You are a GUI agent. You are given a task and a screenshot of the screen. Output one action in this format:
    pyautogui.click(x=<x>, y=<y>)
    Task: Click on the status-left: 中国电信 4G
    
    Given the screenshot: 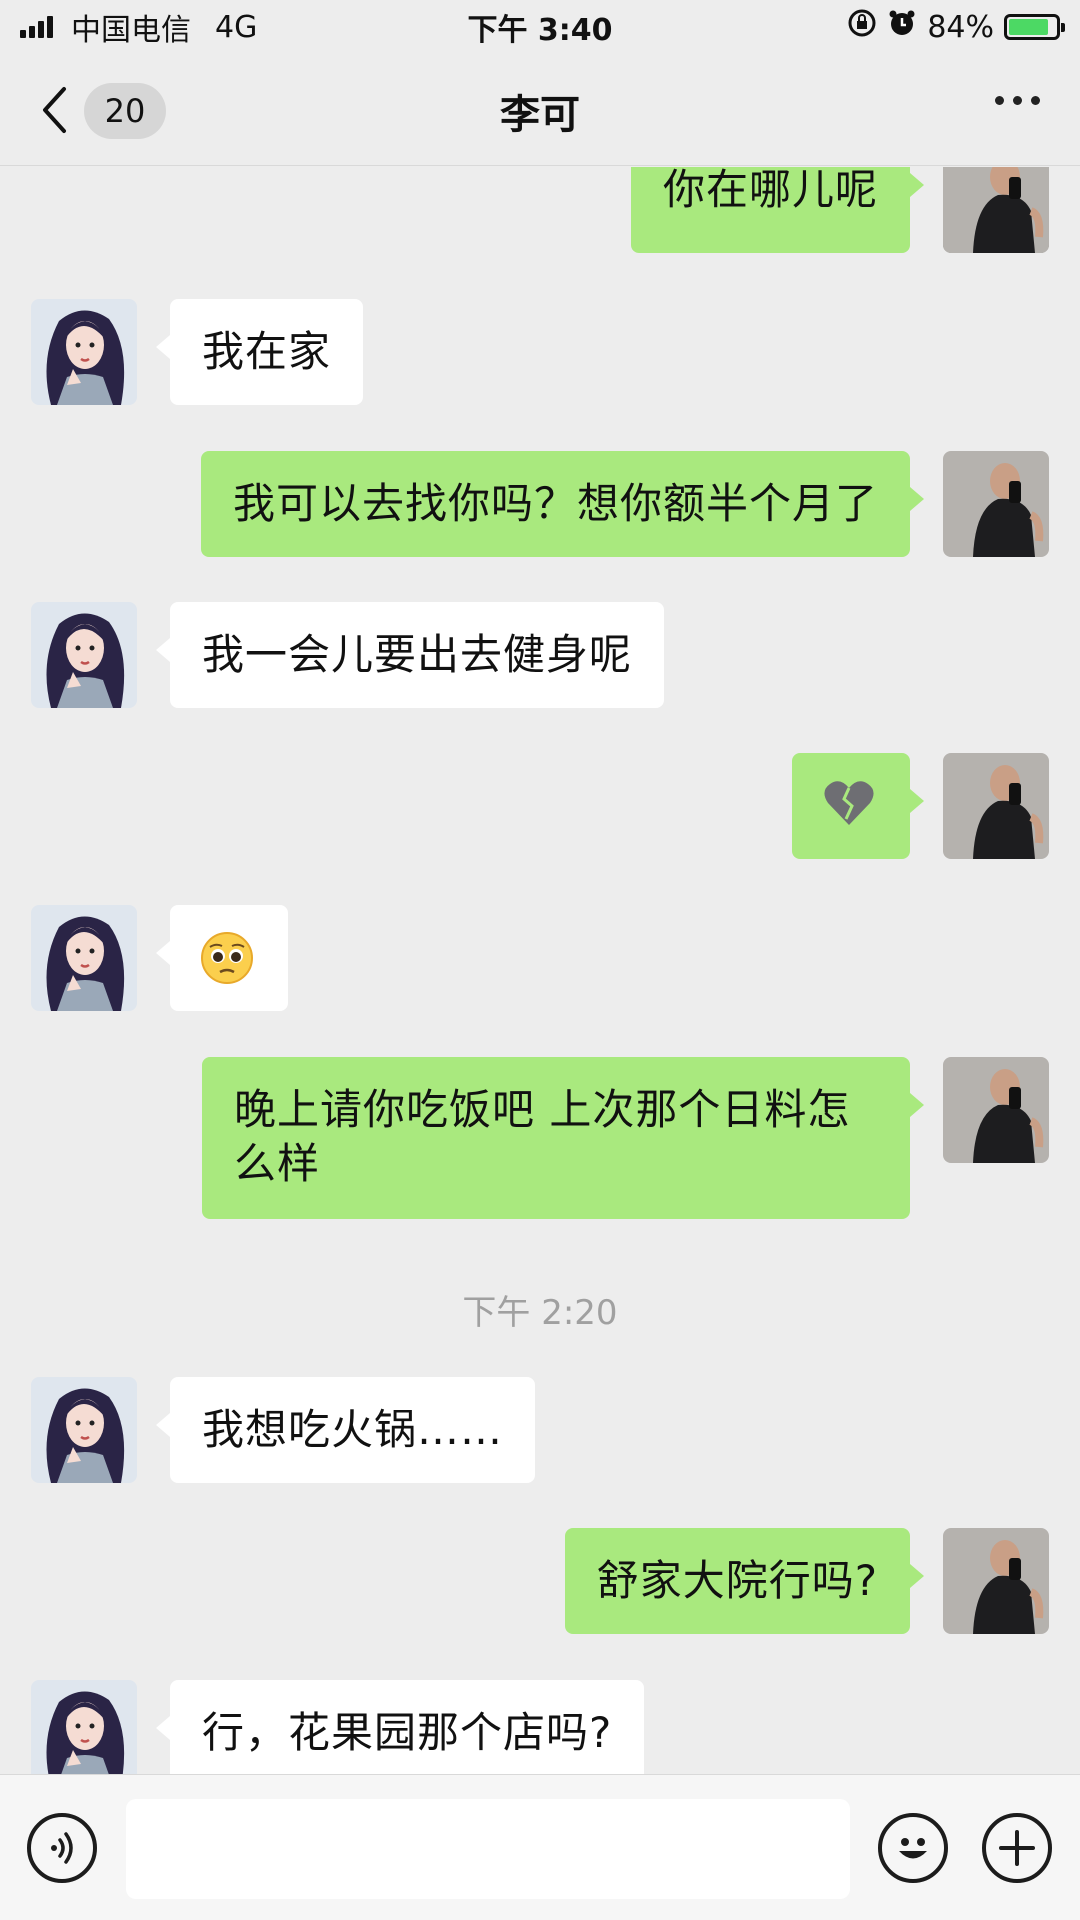 What is the action you would take?
    pyautogui.click(x=220, y=27)
    